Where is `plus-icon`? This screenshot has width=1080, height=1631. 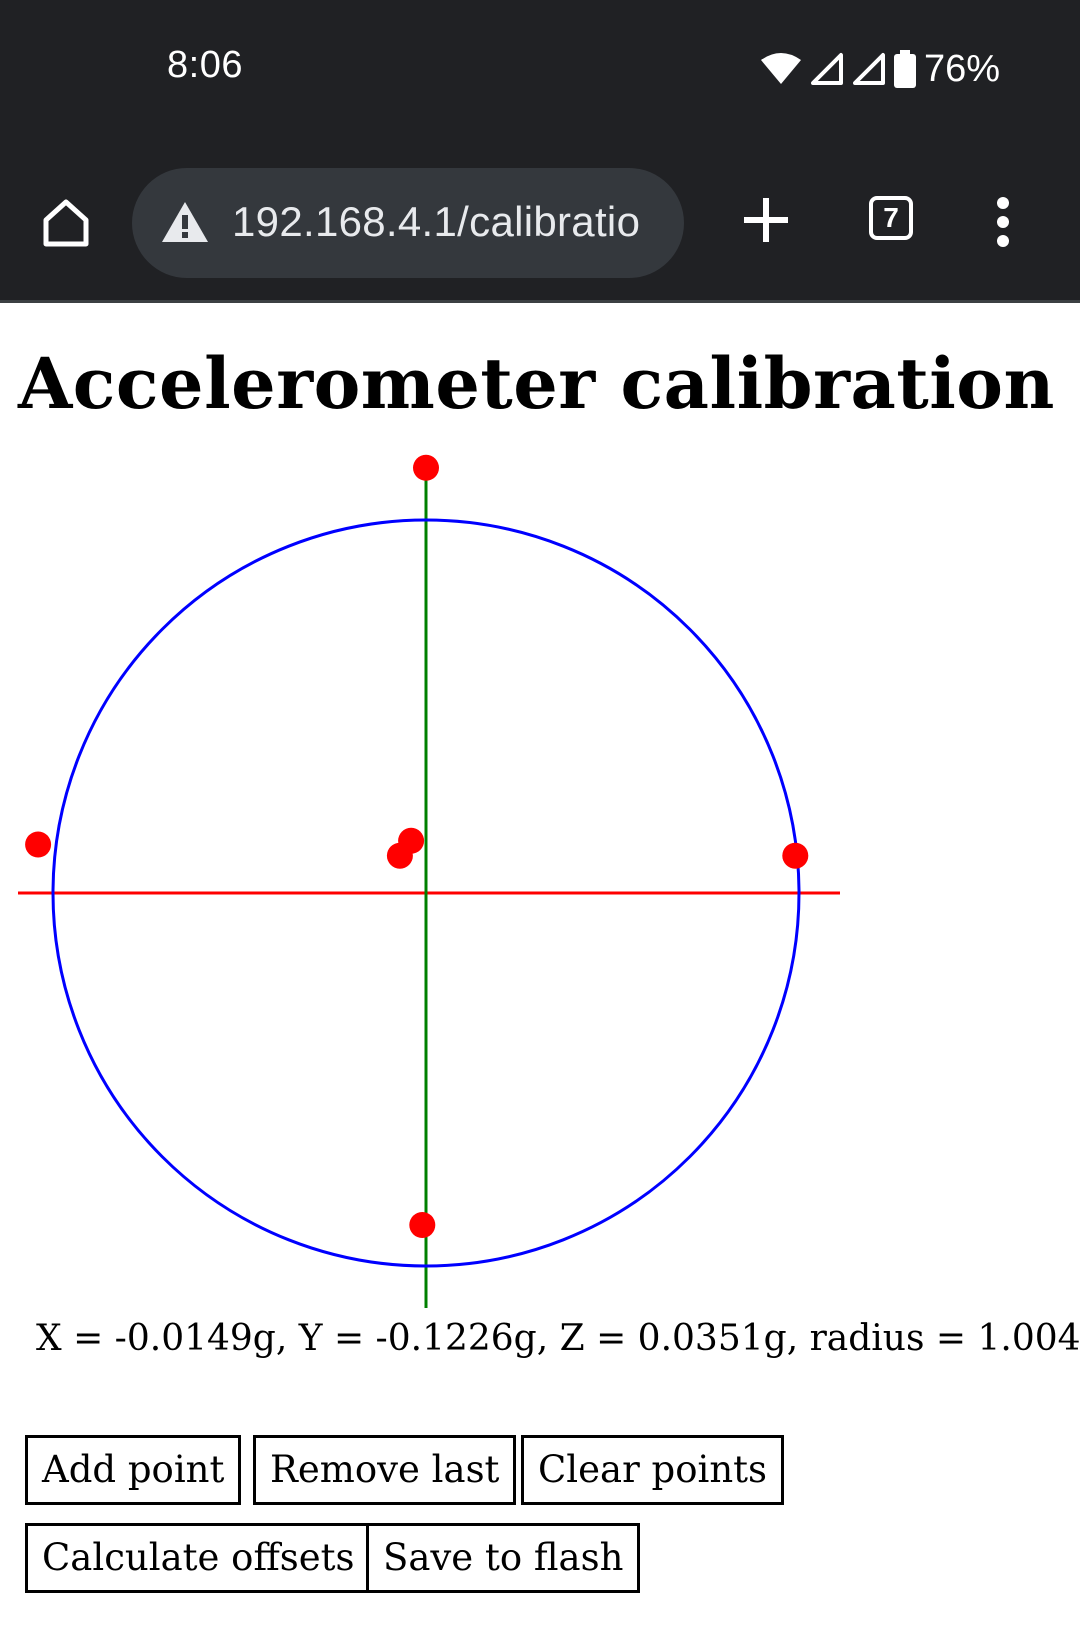 plus-icon is located at coordinates (766, 220).